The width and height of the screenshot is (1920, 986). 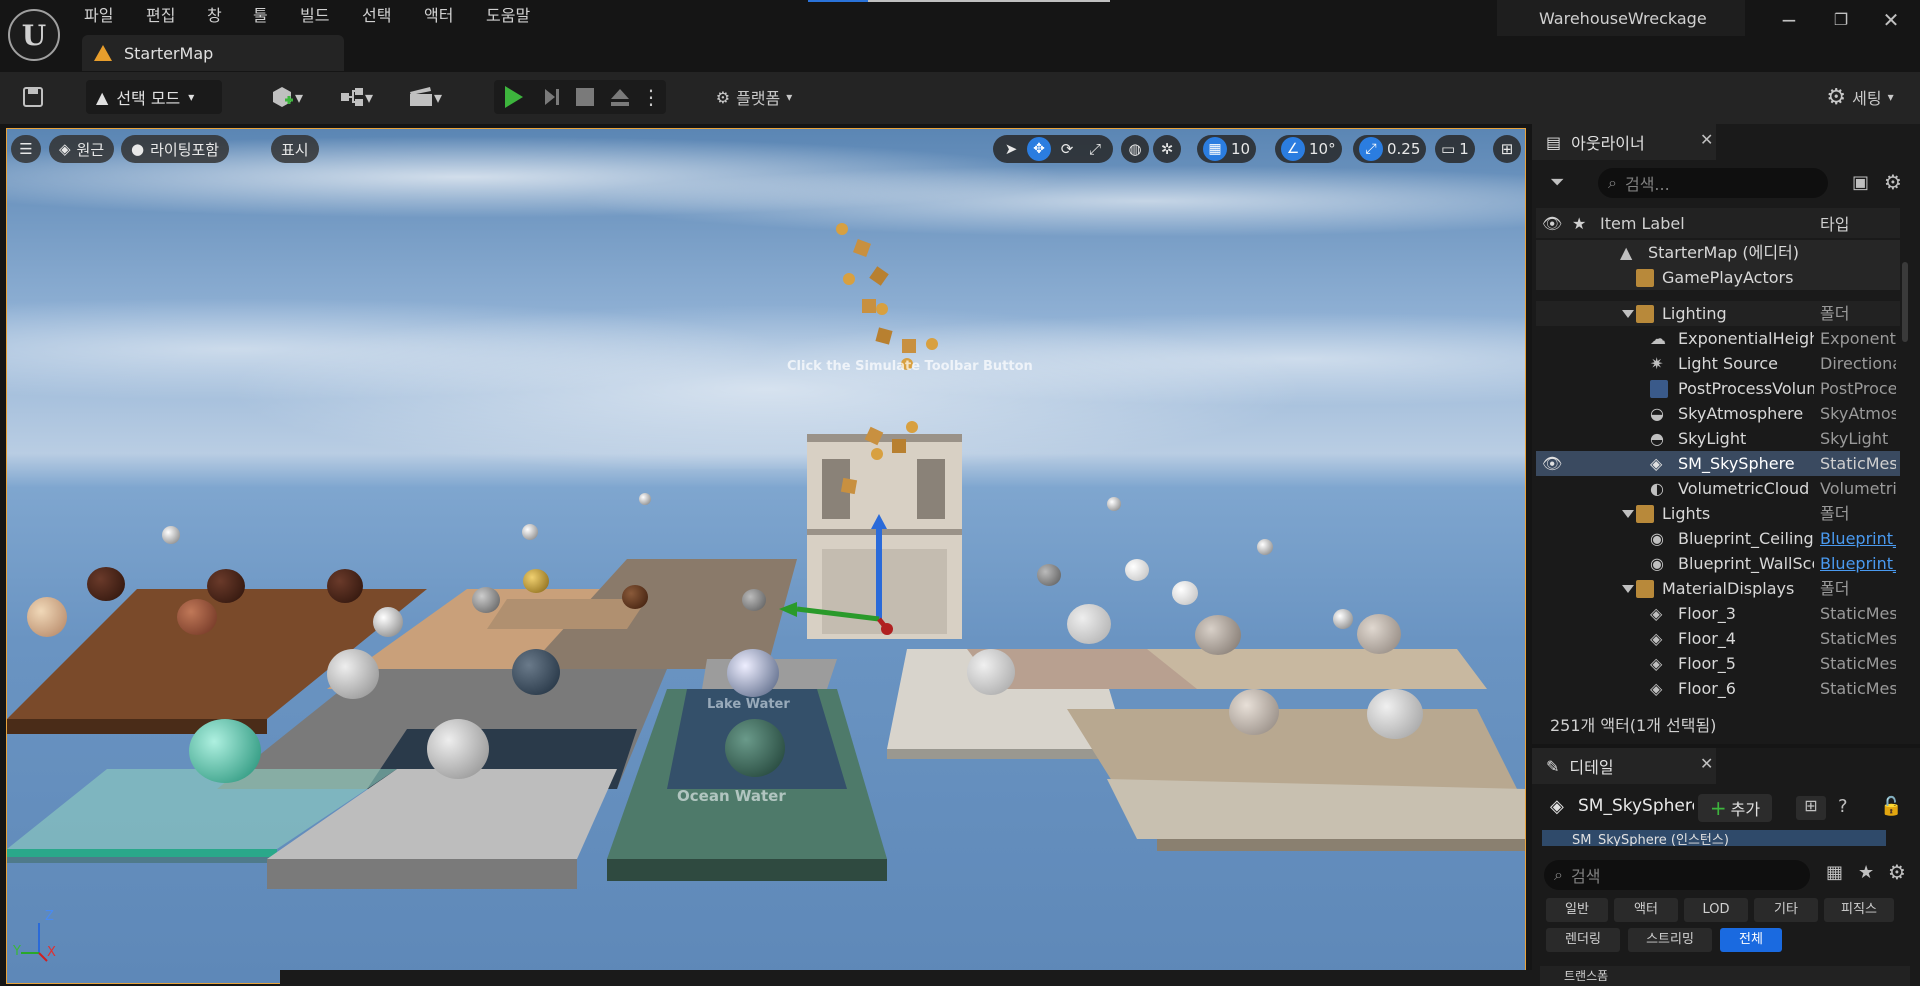 I want to click on outliner-row: ◉ Blueprint_CeilingLight Blueprint_, so click(x=1718, y=538).